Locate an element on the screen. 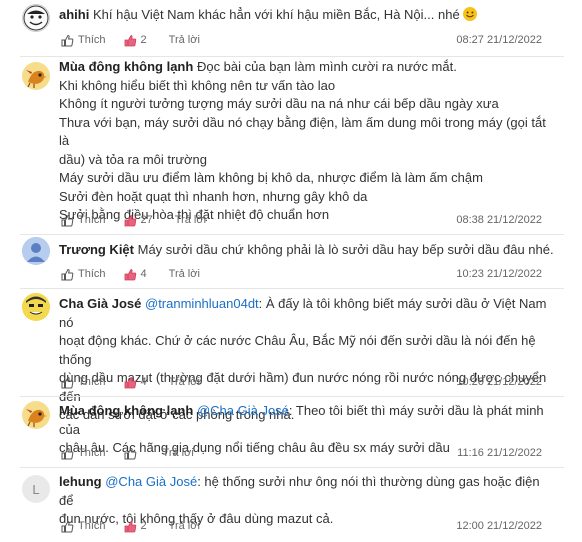 The height and width of the screenshot is (542, 582). comment-actions: Thích 27 Trả lời 08:38 21/12/2022 is located at coordinates (300, 220).